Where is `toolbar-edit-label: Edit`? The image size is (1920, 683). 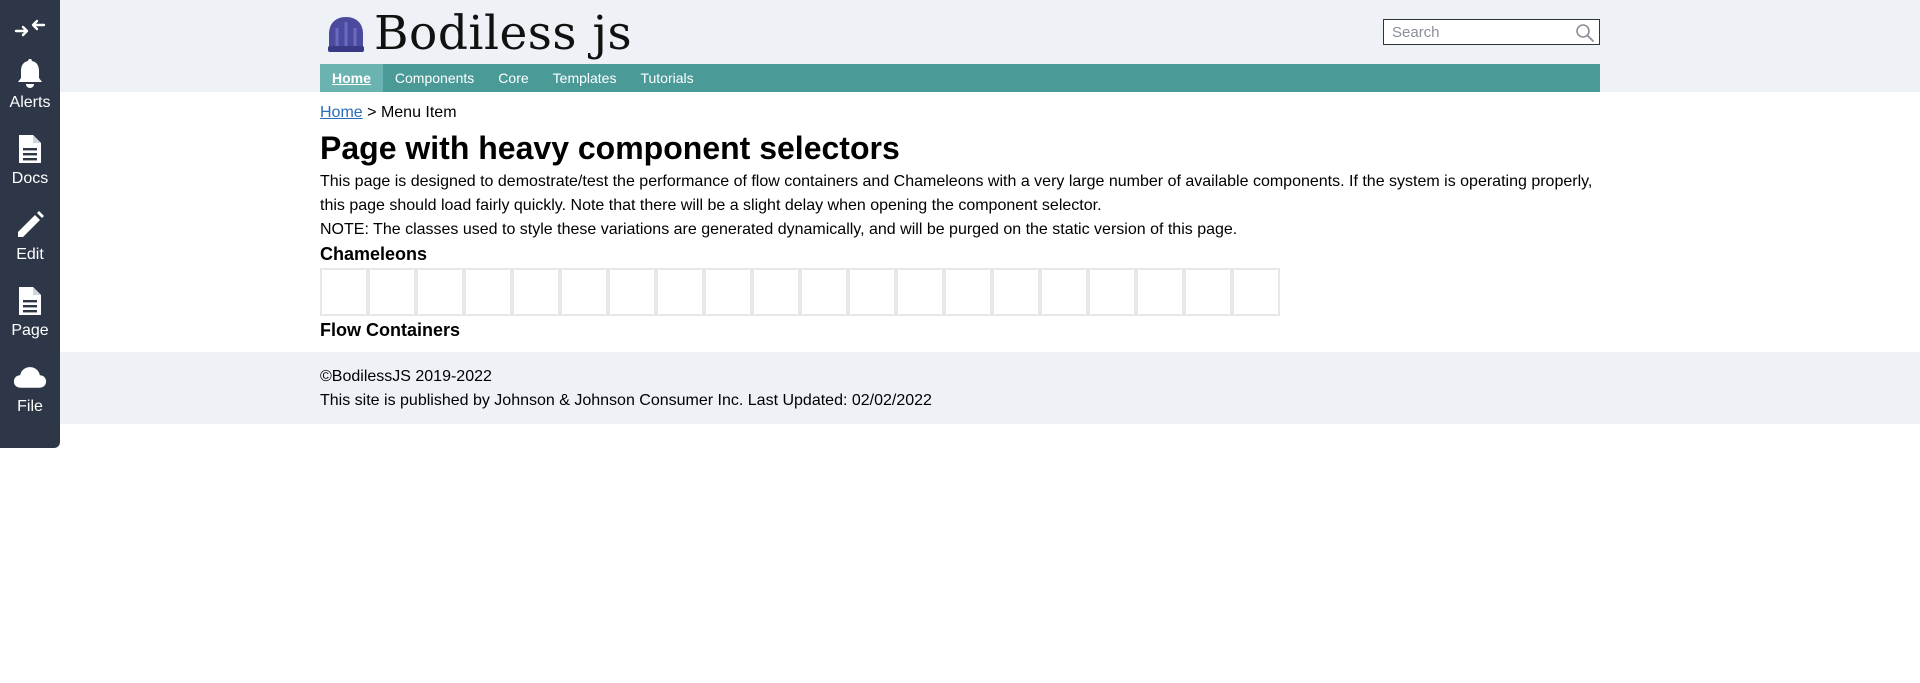 toolbar-edit-label: Edit is located at coordinates (30, 254).